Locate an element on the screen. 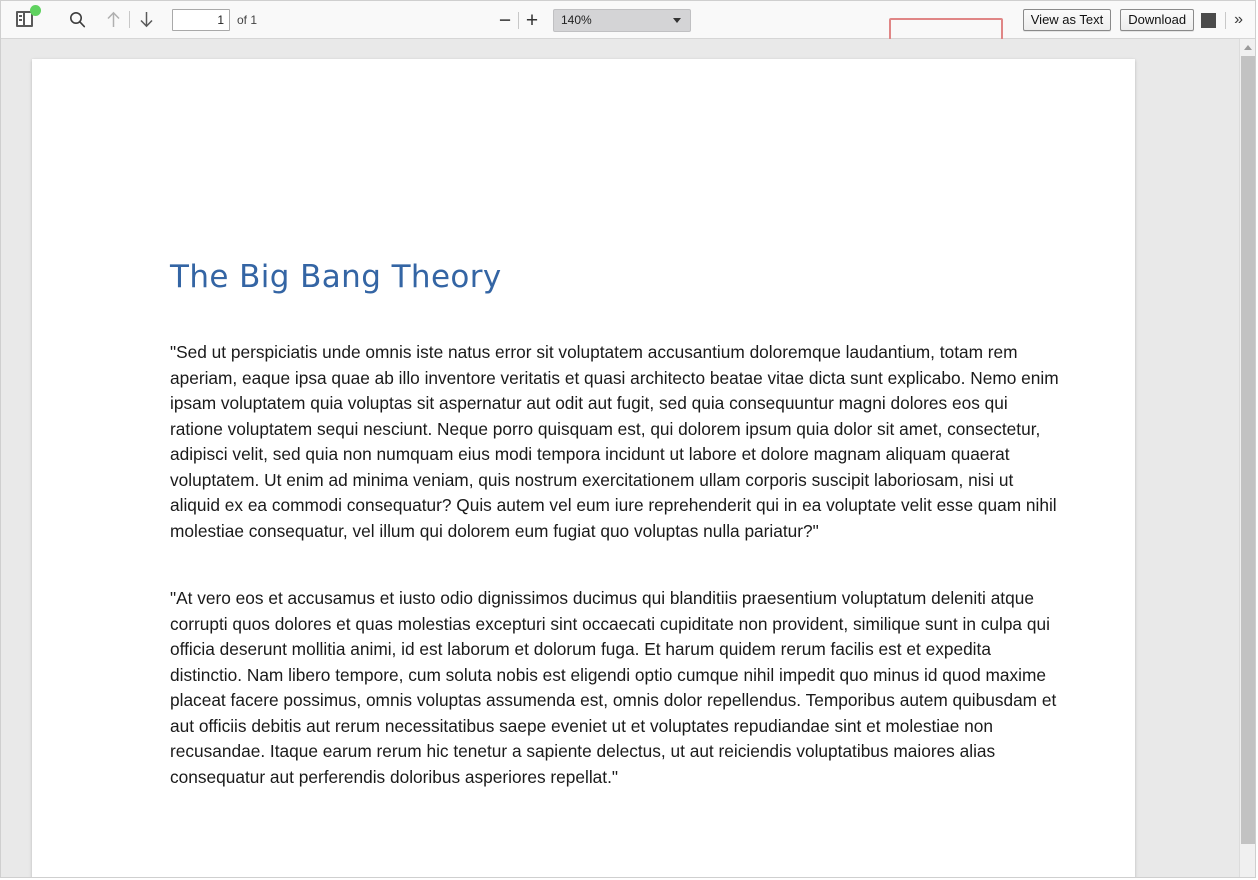  toolbar-divider is located at coordinates (129, 19).